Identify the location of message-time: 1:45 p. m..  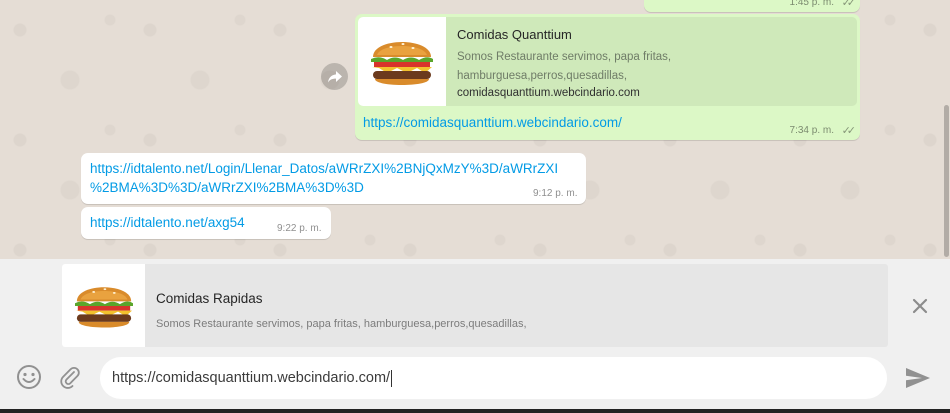
(811, 4).